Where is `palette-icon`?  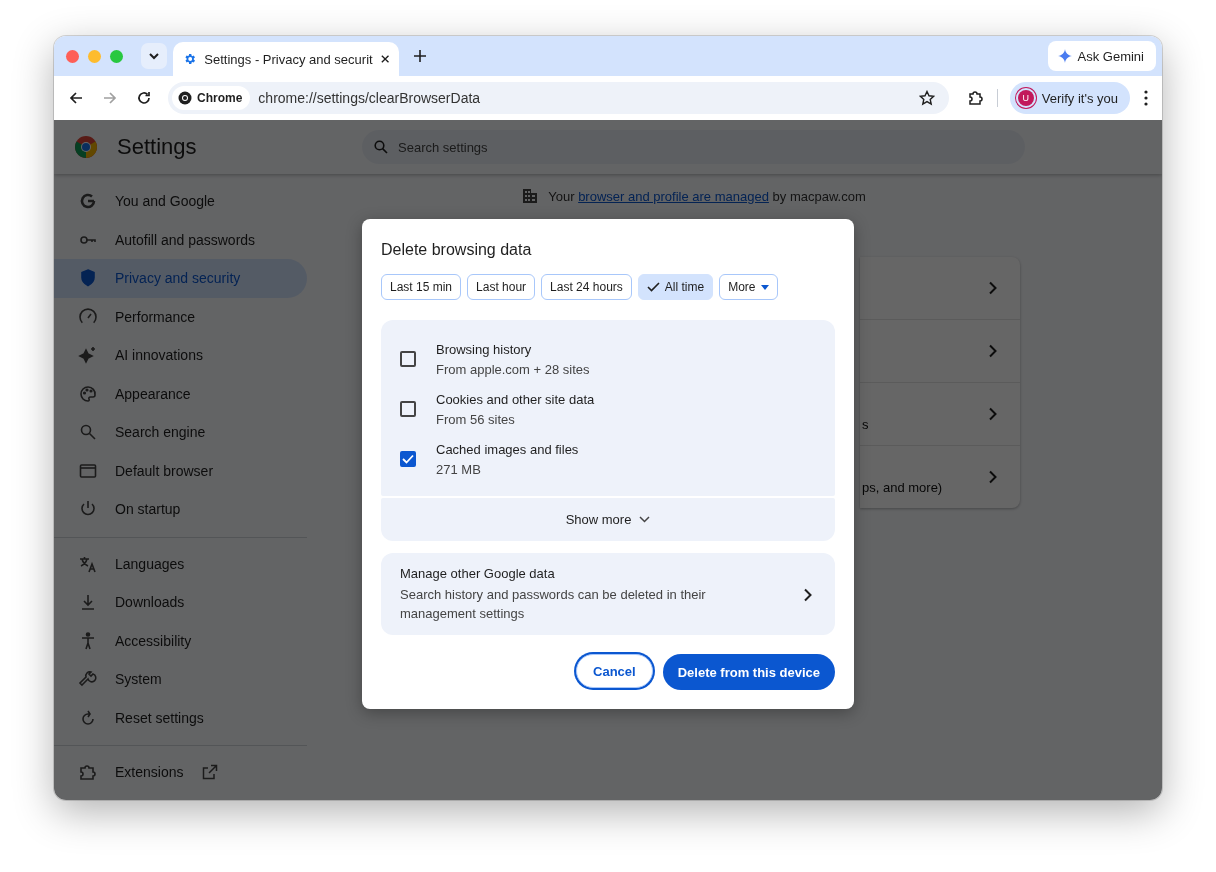
palette-icon is located at coordinates (88, 393).